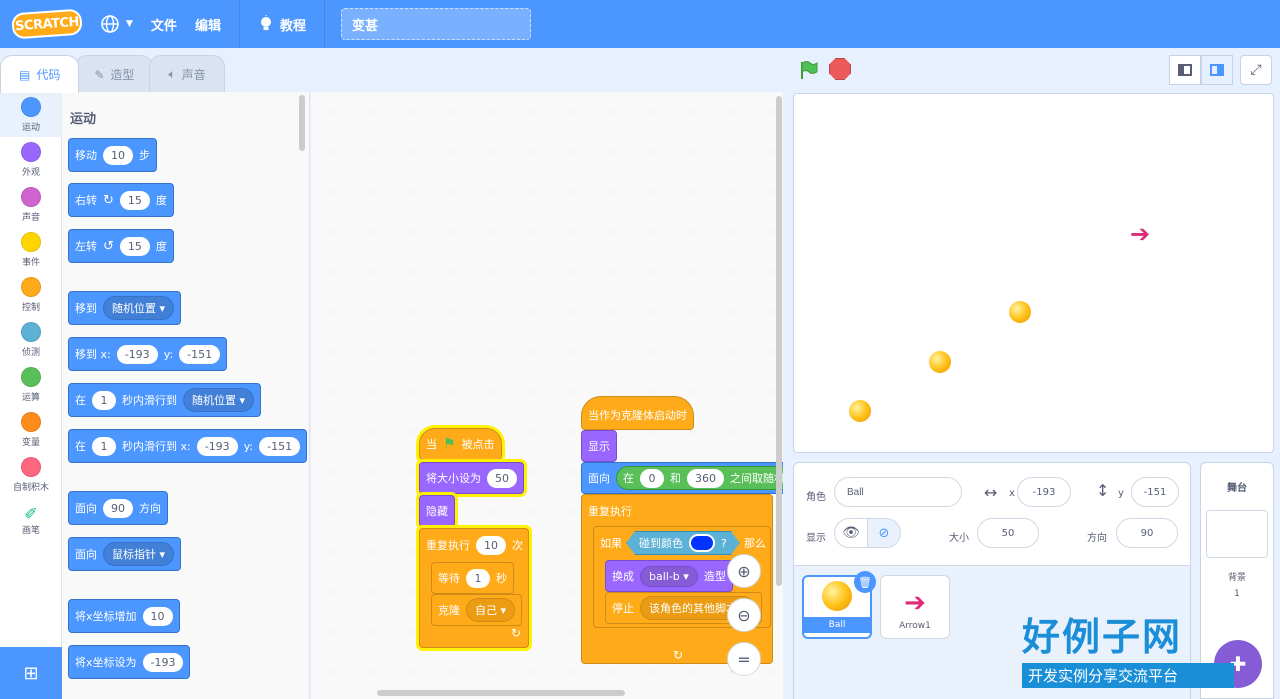 The image size is (1280, 699). I want to click on random-operator: 在 0 和 360 之间取随机数, so click(699, 478).